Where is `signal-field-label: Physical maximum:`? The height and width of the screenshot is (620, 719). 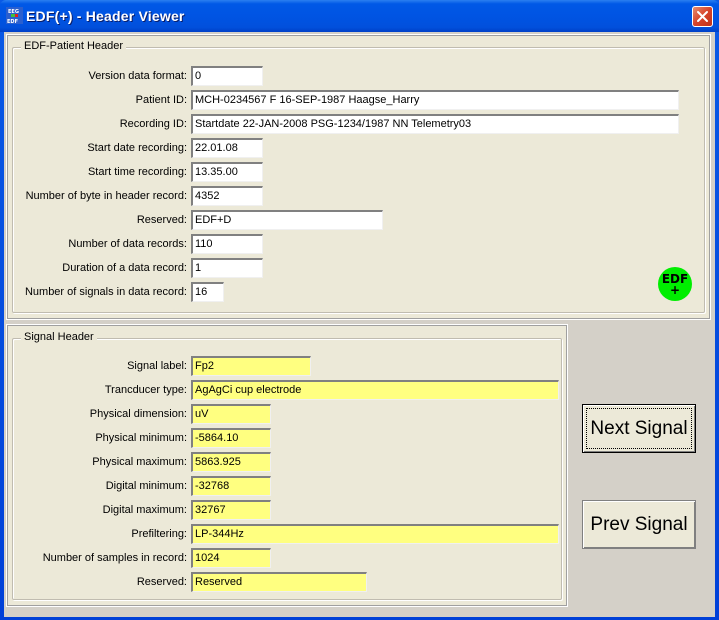
signal-field-label: Physical maximum: is located at coordinates (139, 462).